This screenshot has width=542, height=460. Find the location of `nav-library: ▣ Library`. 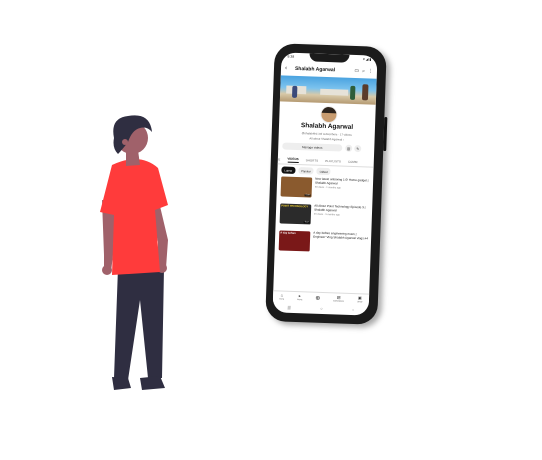

nav-library: ▣ Library is located at coordinates (359, 299).